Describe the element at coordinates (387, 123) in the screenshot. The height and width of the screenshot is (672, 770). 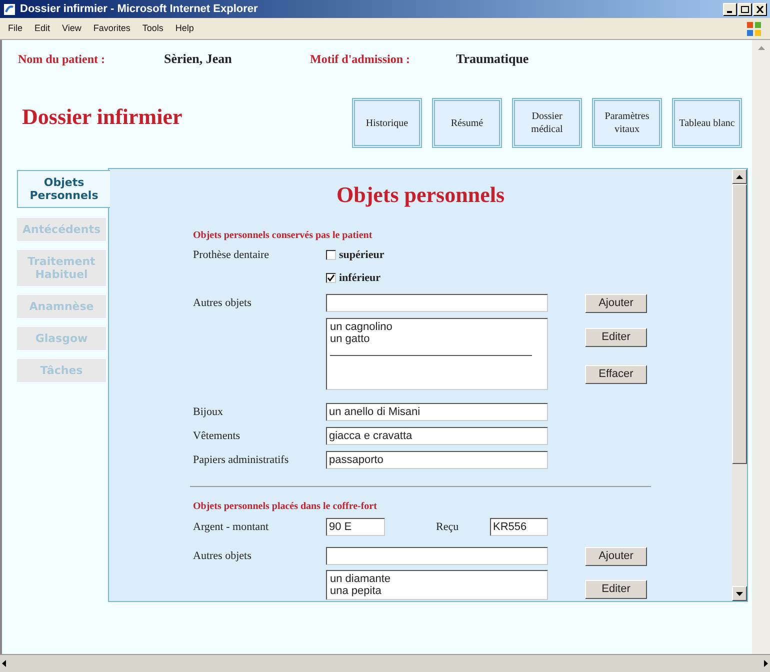
I see `nav-button: Historique` at that location.